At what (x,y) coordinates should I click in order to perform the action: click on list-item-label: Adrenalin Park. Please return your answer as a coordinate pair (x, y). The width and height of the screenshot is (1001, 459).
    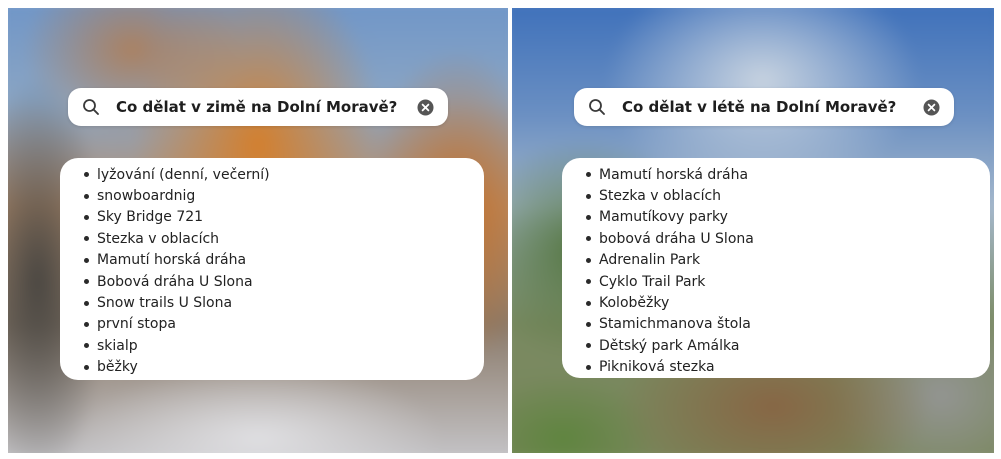
    Looking at the image, I should click on (650, 260).